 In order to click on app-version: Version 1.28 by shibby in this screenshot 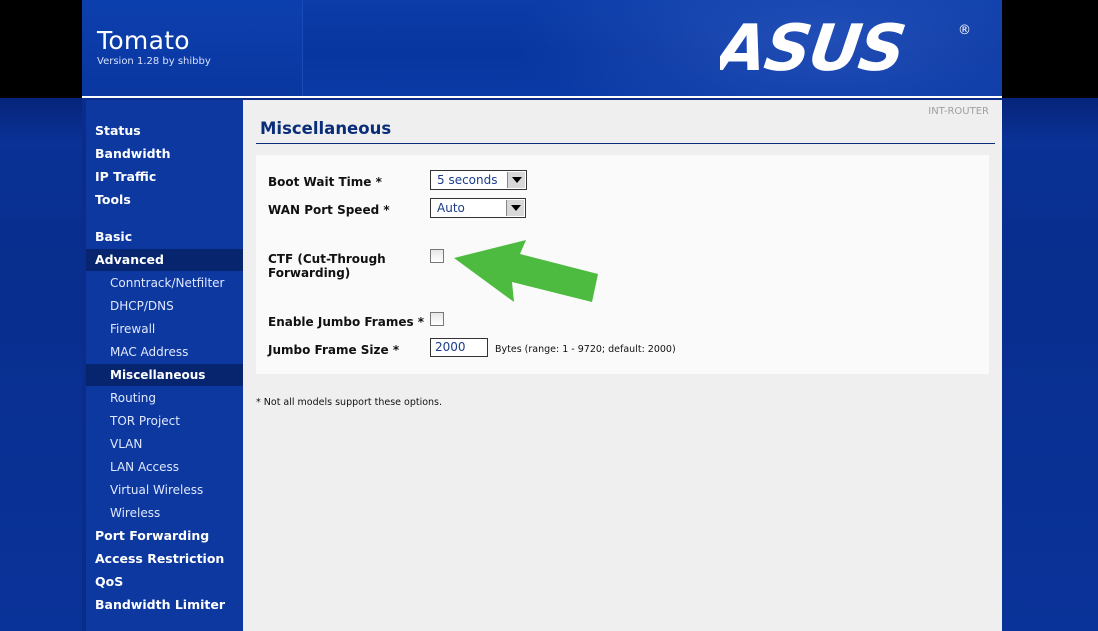, I will do `click(154, 61)`.